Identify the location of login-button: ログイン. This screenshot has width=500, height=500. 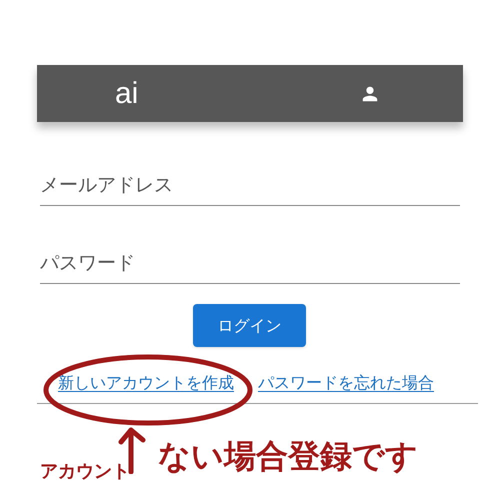
(249, 325).